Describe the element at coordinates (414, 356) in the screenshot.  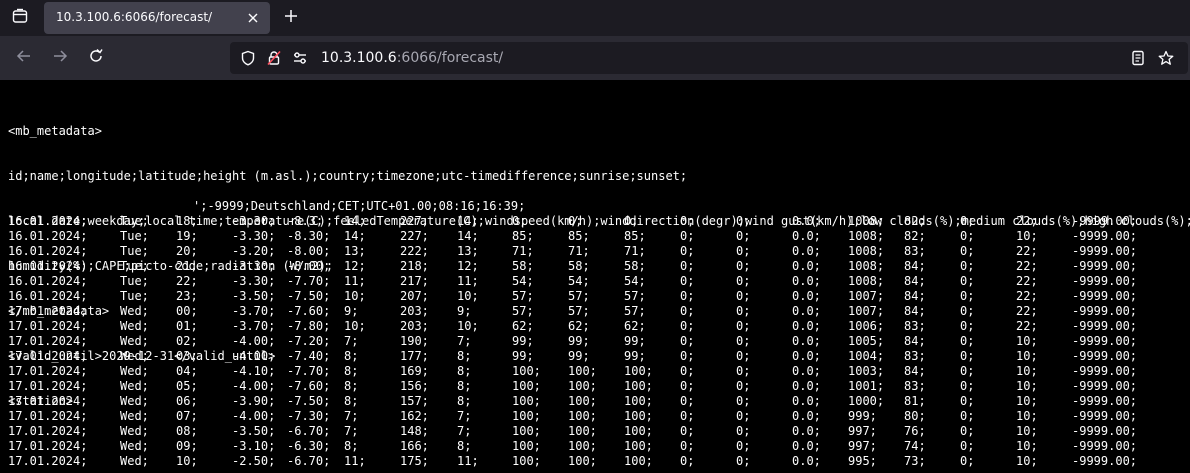
I see `forecast-cell: 177;` at that location.